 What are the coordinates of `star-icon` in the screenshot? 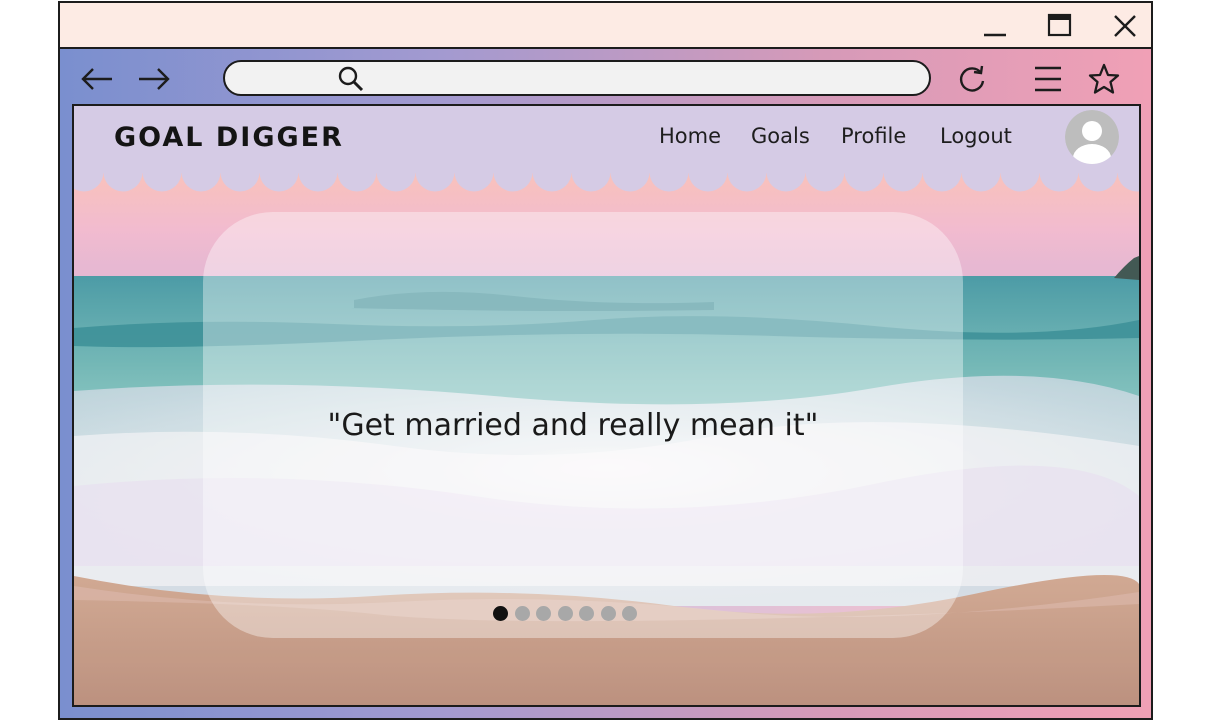 It's located at (1104, 78).